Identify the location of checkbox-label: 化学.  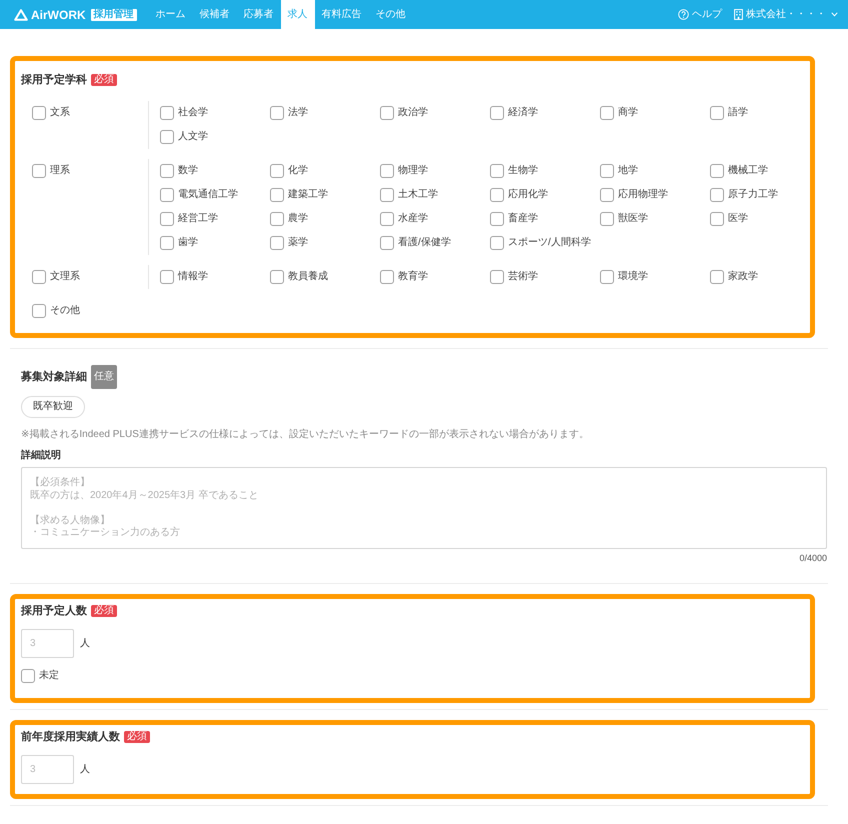
(298, 171).